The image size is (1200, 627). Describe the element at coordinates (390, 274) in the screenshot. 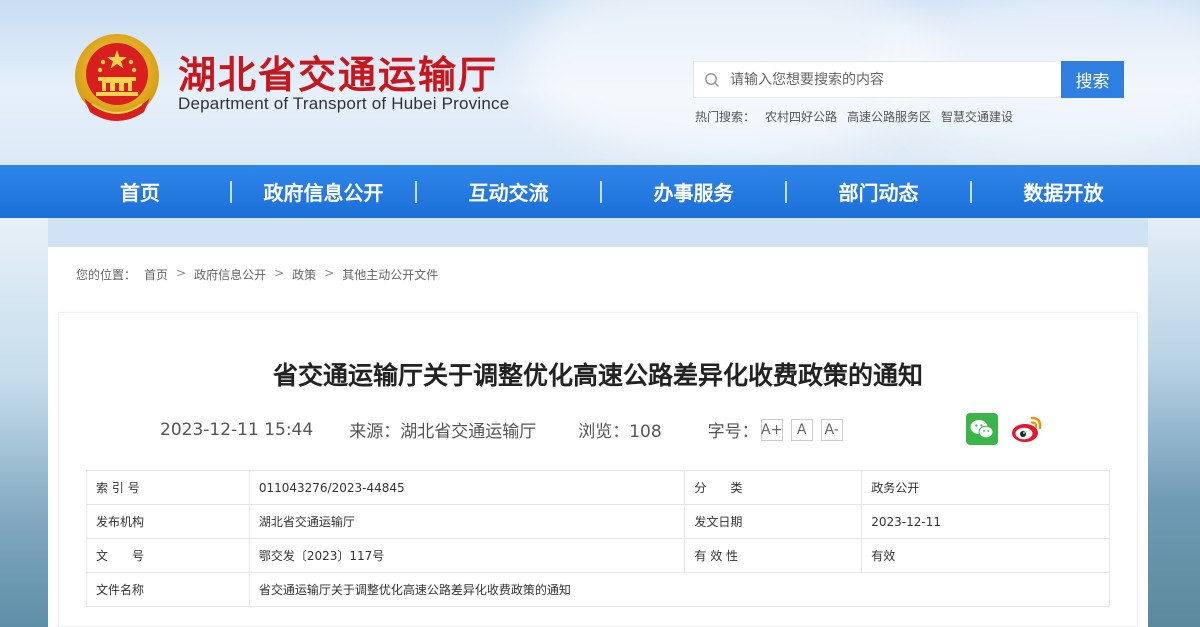

I see `breadcrumb-item: 其他主动公开文件` at that location.